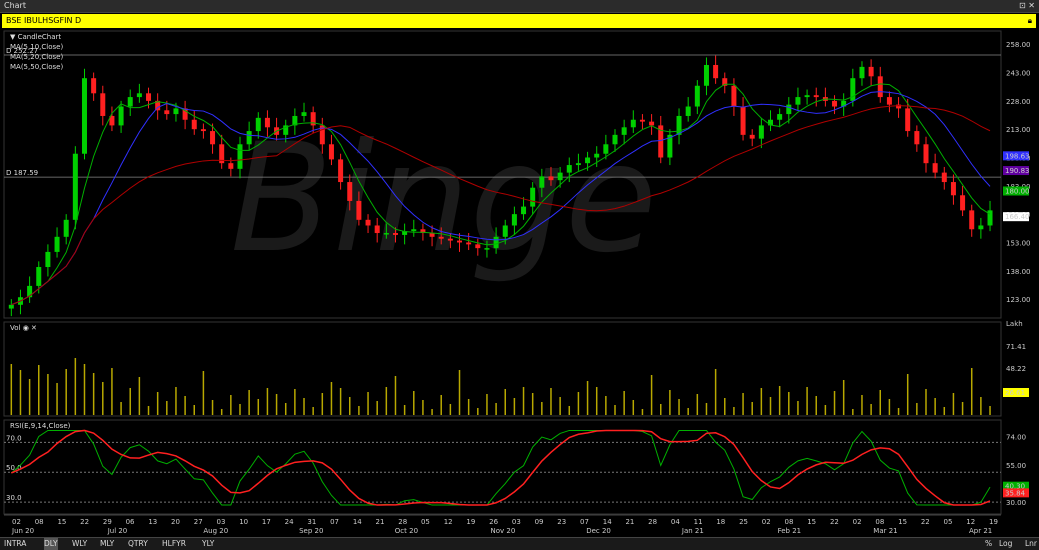 The image size is (1039, 550). I want to click on x-day-label: 25, so click(743, 522).